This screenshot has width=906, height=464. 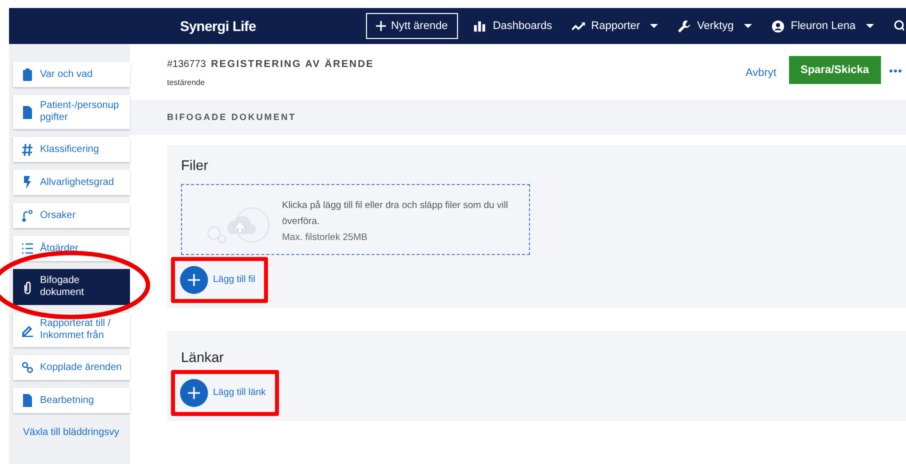 I want to click on user-circle-icon, so click(x=778, y=26).